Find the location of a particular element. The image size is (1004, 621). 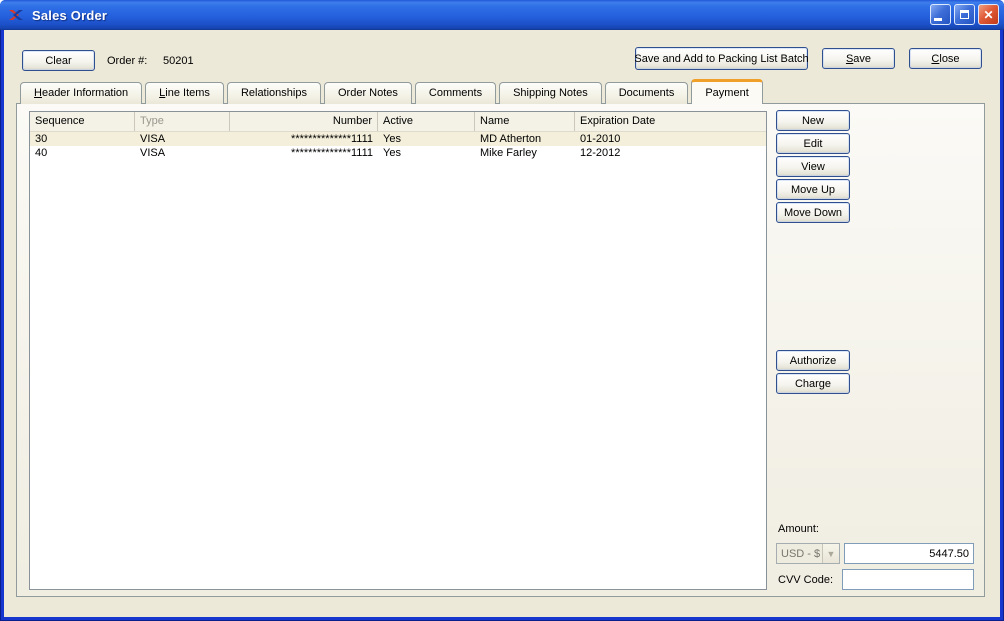

minimize-icon is located at coordinates (938, 19).